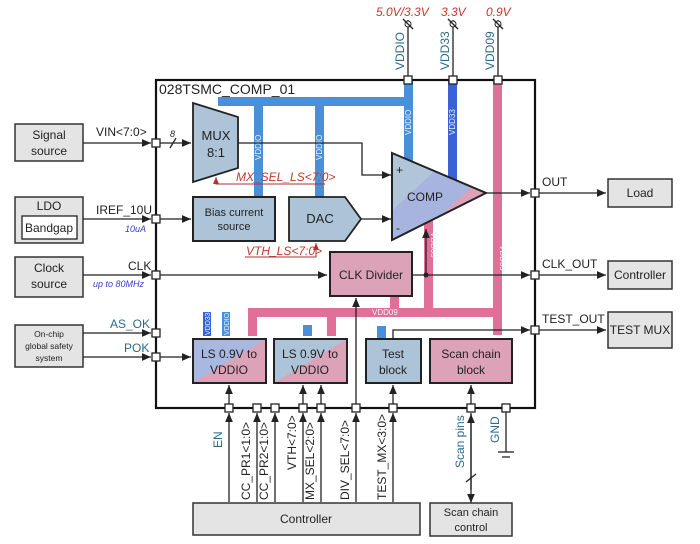 The height and width of the screenshot is (544, 700). I want to click on iref-note: 10uA, so click(135, 229).